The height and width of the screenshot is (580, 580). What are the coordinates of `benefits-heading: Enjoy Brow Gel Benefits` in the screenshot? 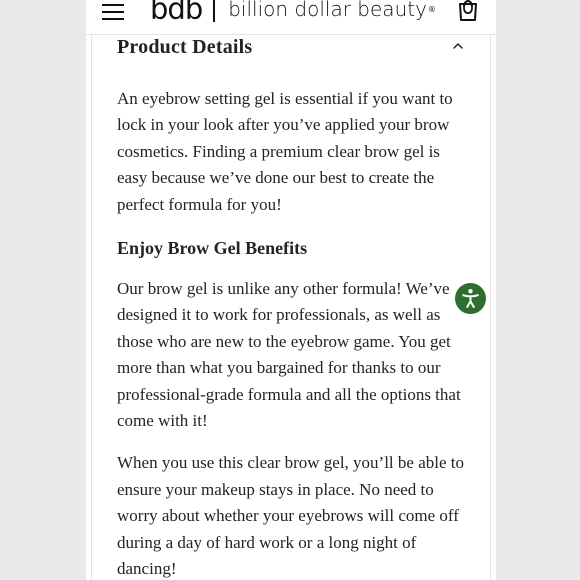 It's located at (212, 248).